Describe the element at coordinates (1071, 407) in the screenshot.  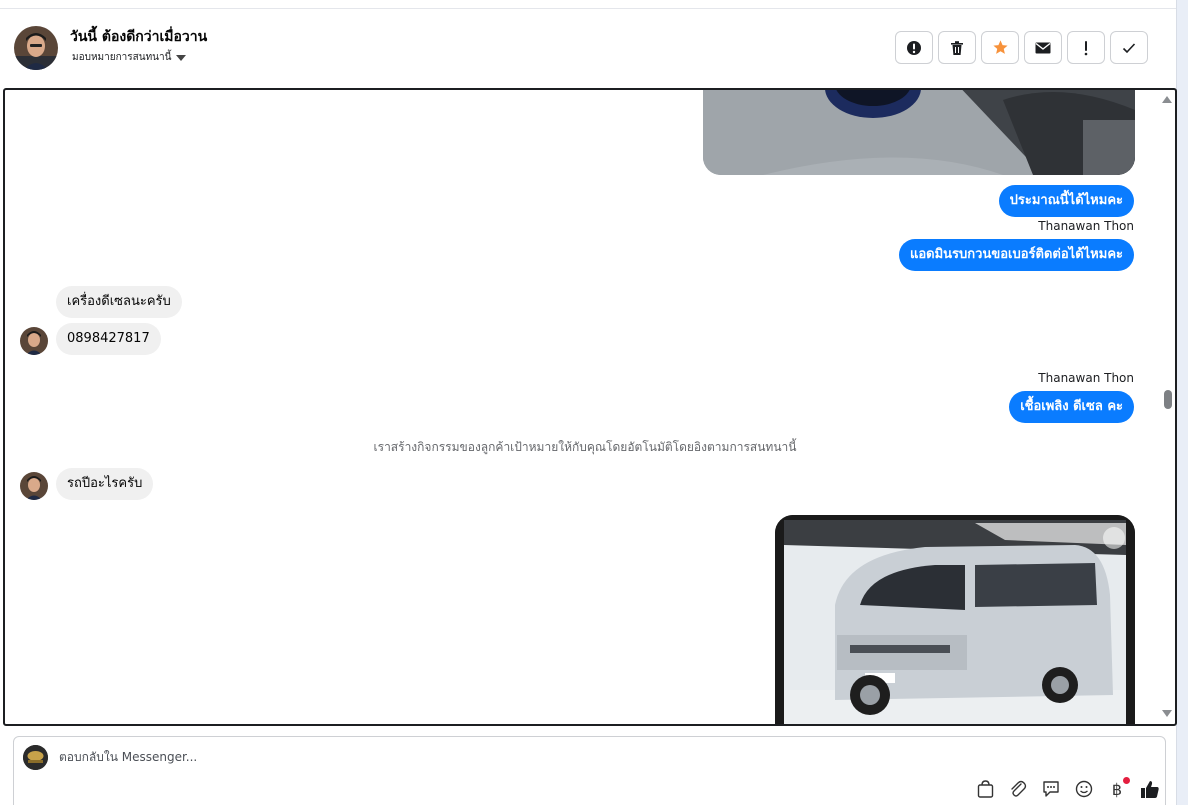
I see `outgoing-message: เชื้อเพลิง ดีเซล คะ` at that location.